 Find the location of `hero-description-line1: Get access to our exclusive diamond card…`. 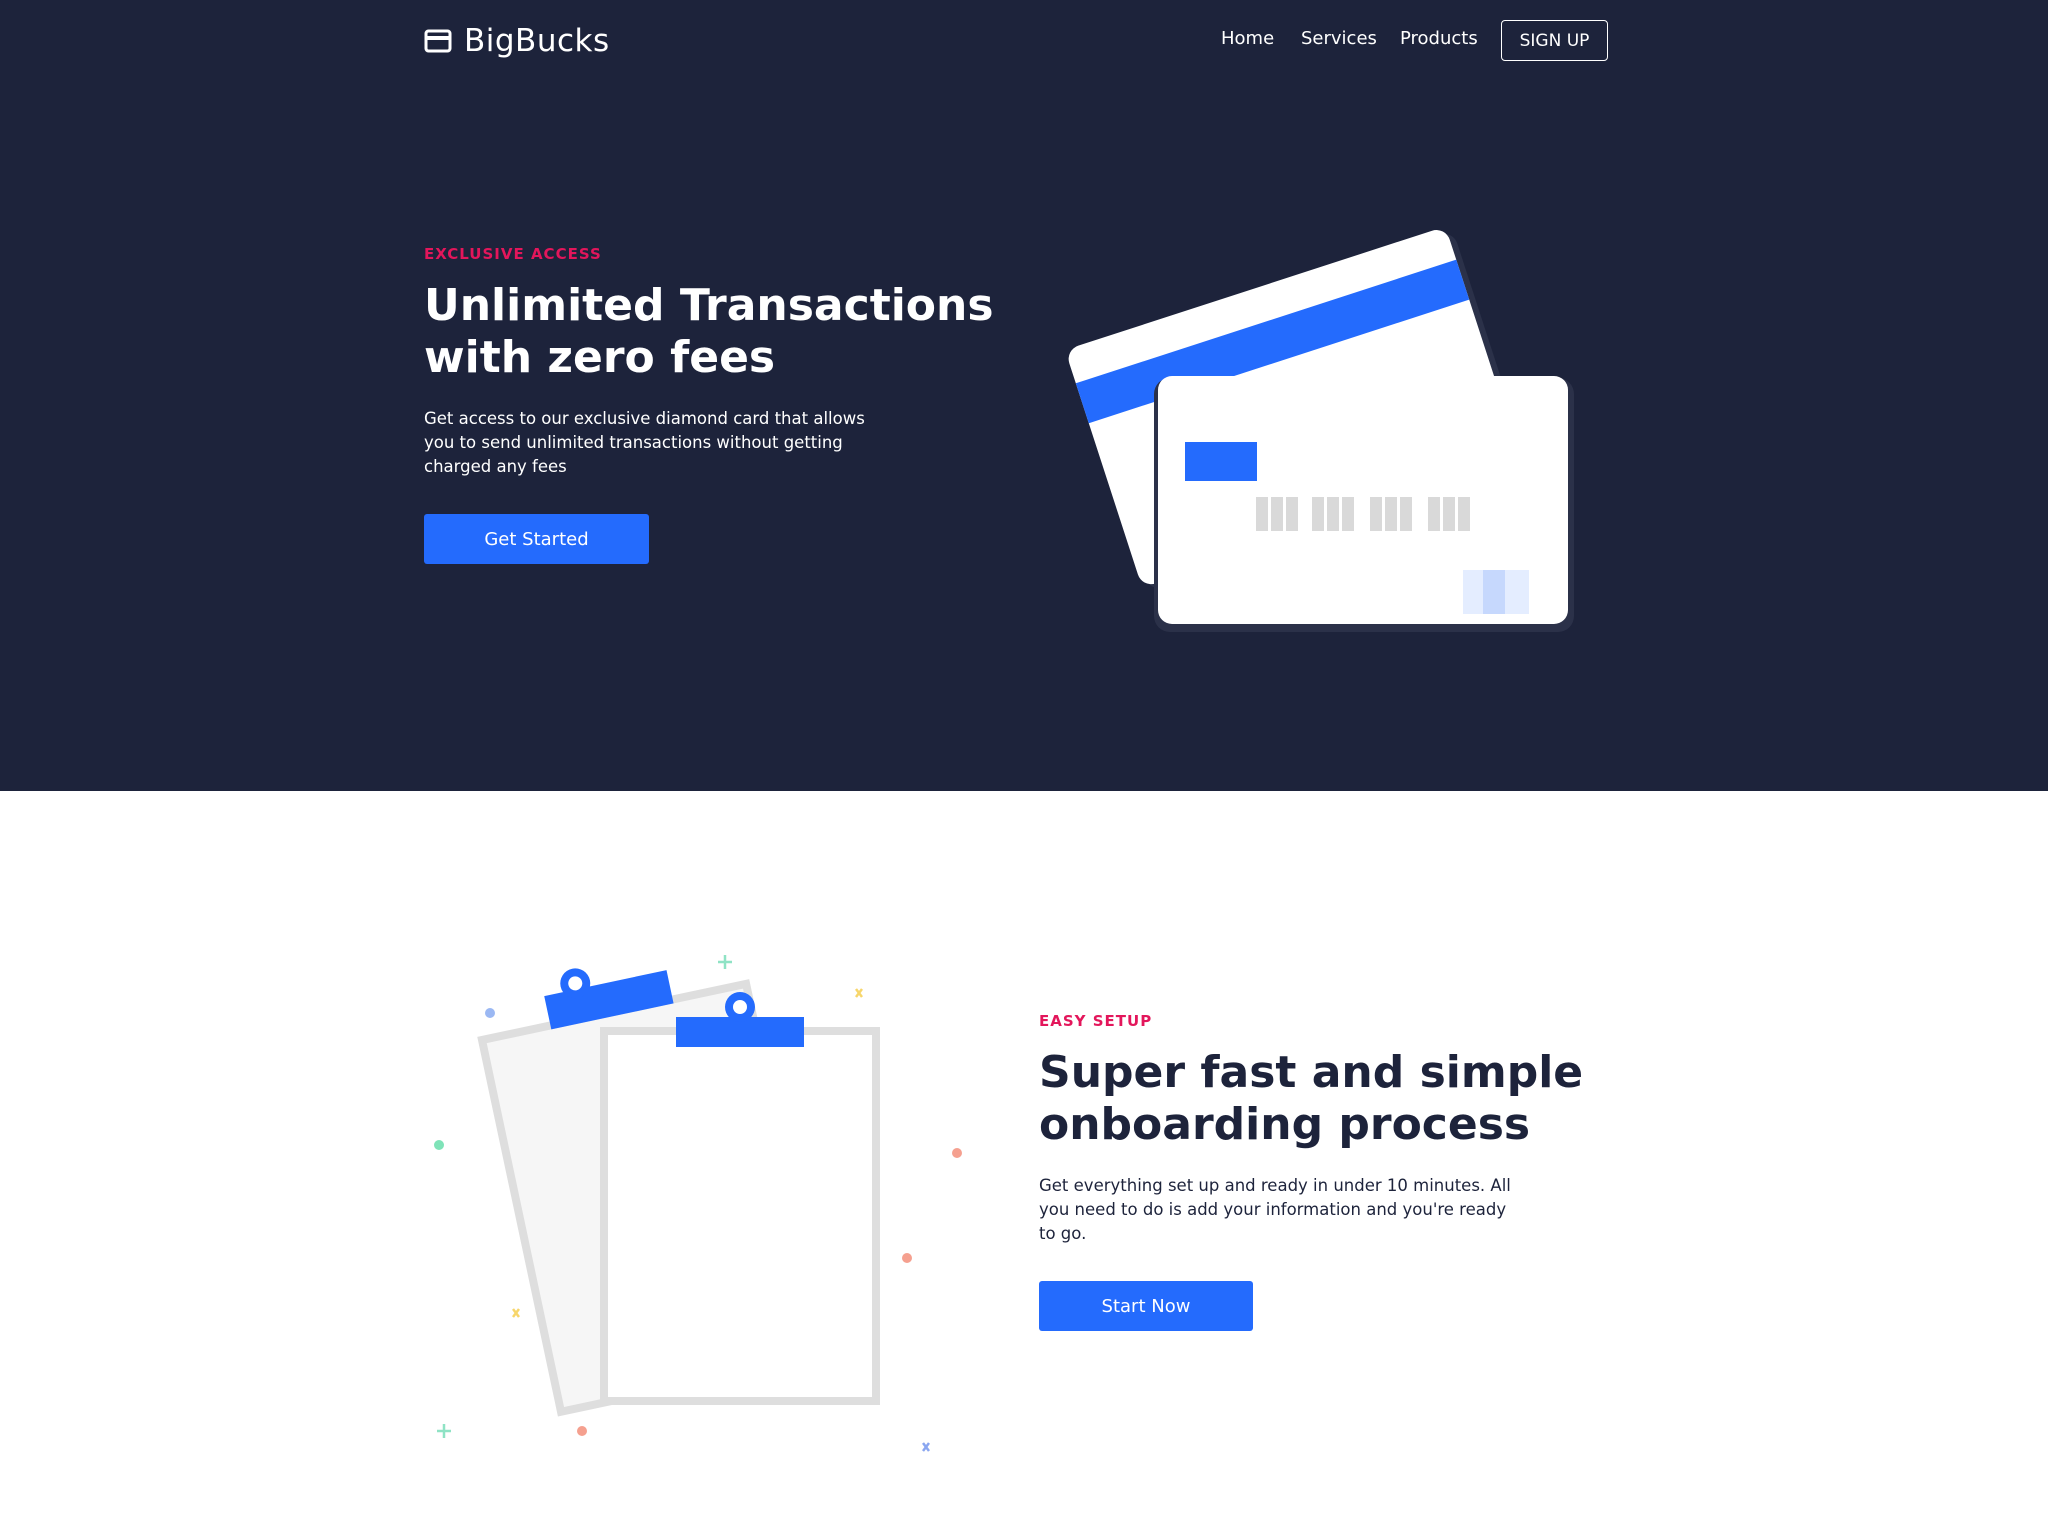

hero-description-line1: Get access to our exclusive diamond card… is located at coordinates (644, 418).